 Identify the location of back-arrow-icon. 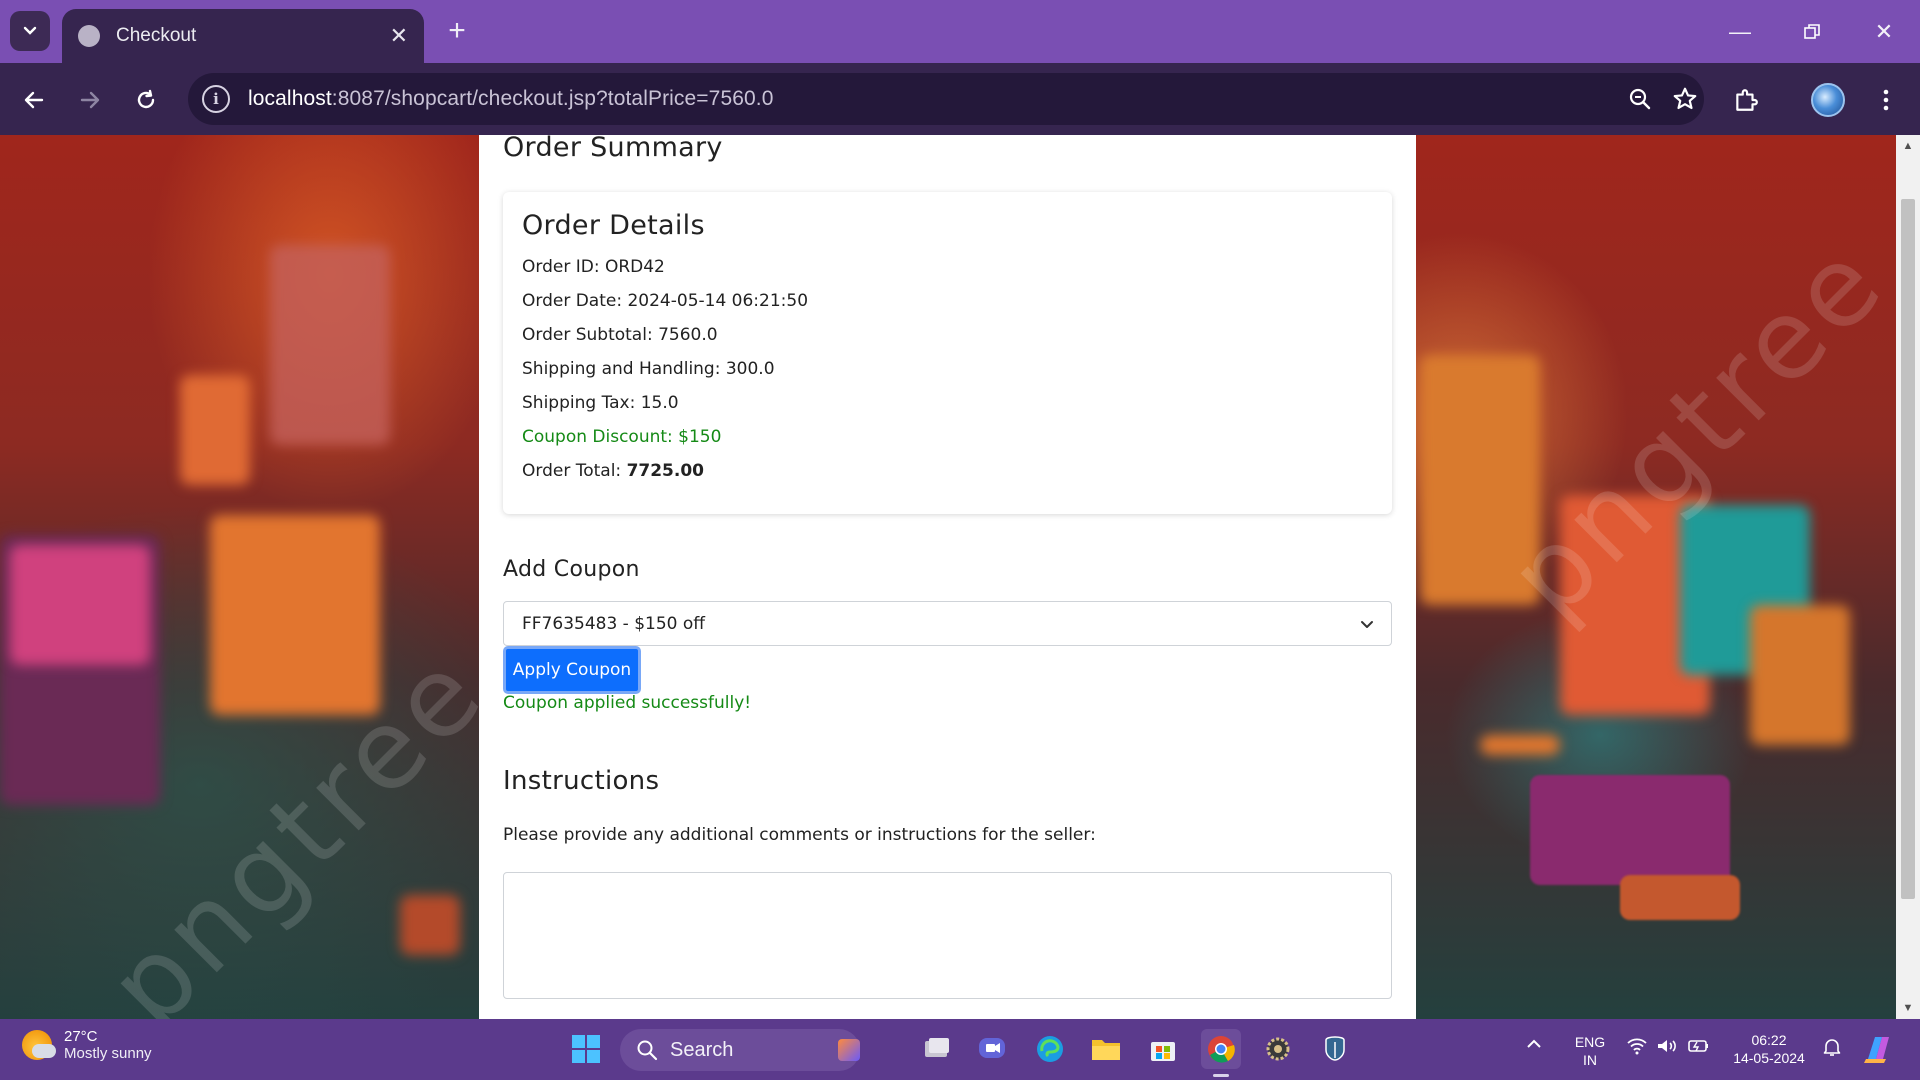
(34, 100).